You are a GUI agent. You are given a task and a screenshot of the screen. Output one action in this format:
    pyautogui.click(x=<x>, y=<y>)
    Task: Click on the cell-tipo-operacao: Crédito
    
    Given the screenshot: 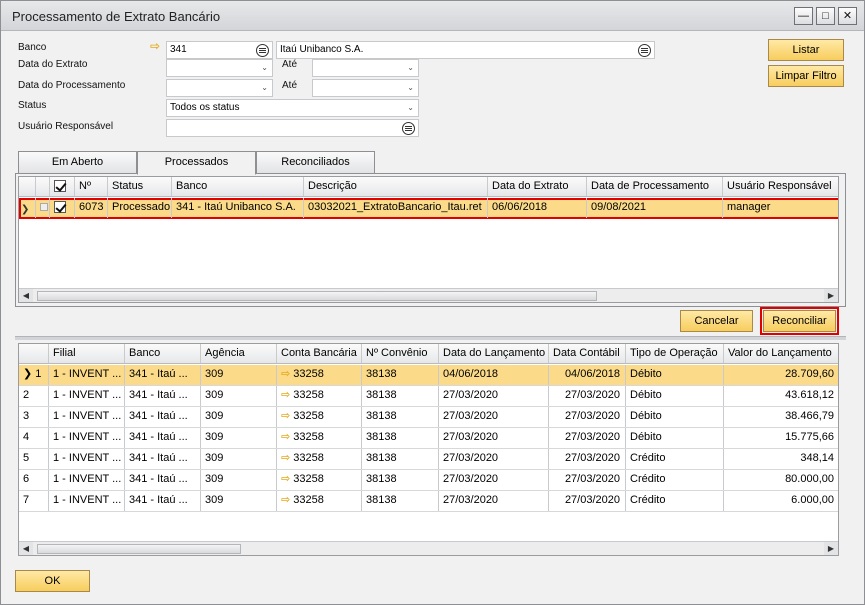 What is the action you would take?
    pyautogui.click(x=675, y=501)
    